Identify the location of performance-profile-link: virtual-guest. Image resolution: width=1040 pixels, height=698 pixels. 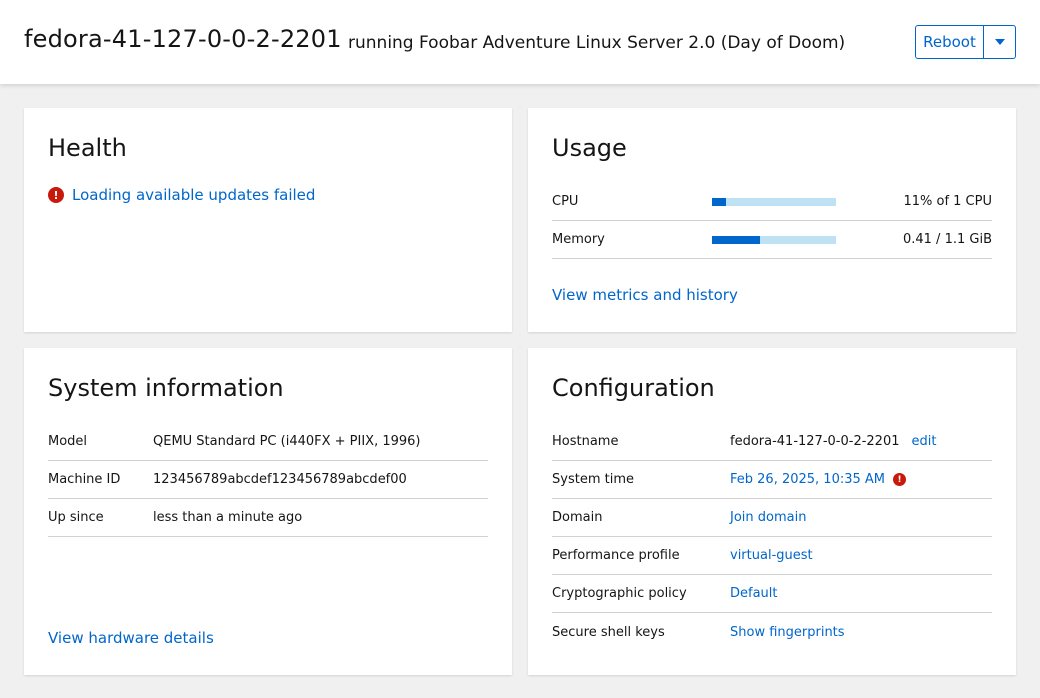
(771, 555).